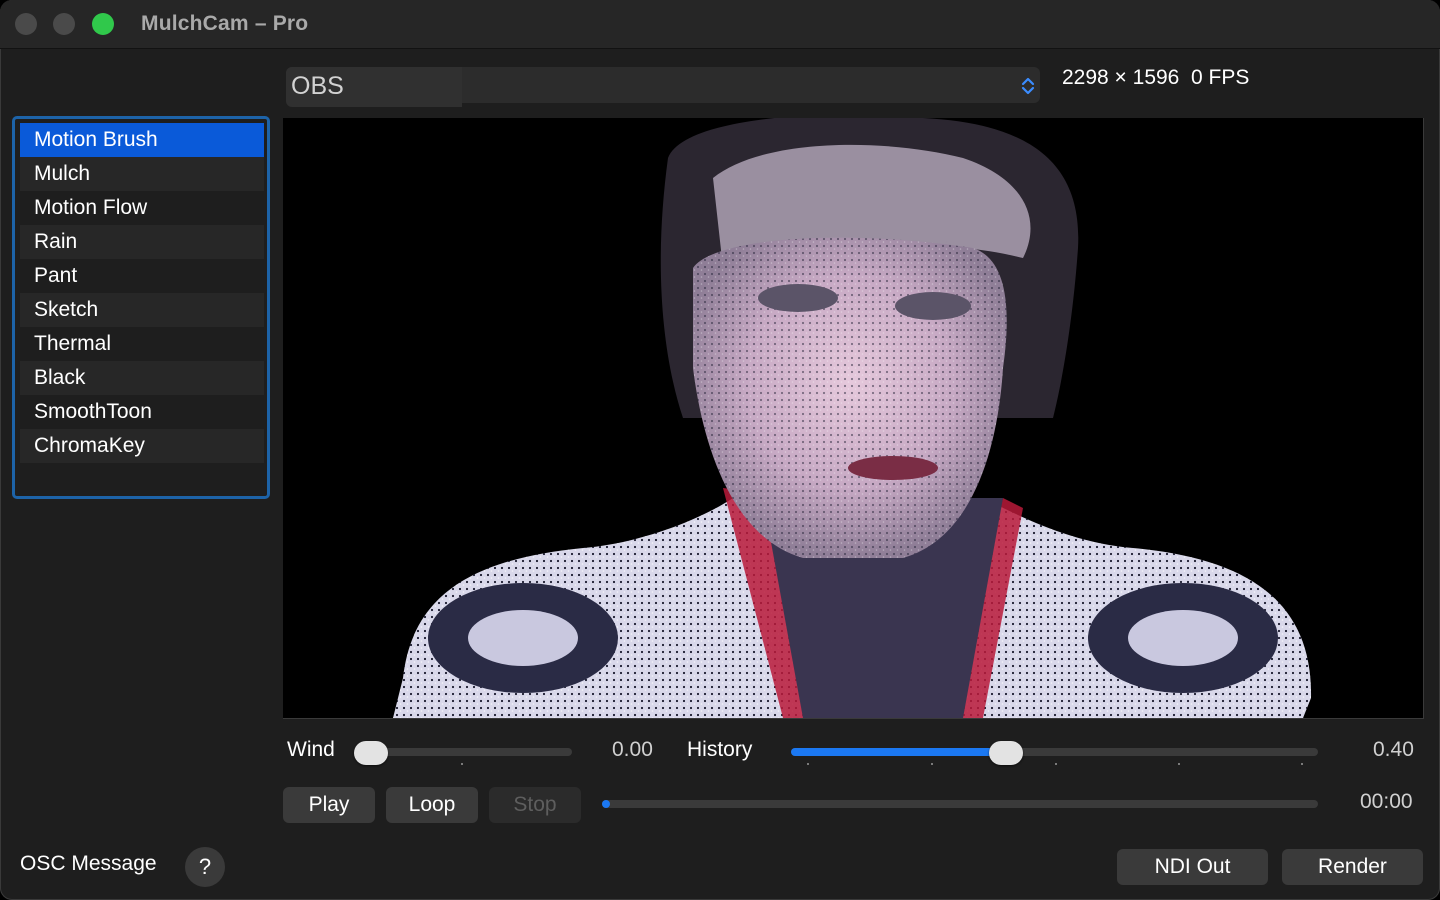  I want to click on help-button: ?, so click(205, 867).